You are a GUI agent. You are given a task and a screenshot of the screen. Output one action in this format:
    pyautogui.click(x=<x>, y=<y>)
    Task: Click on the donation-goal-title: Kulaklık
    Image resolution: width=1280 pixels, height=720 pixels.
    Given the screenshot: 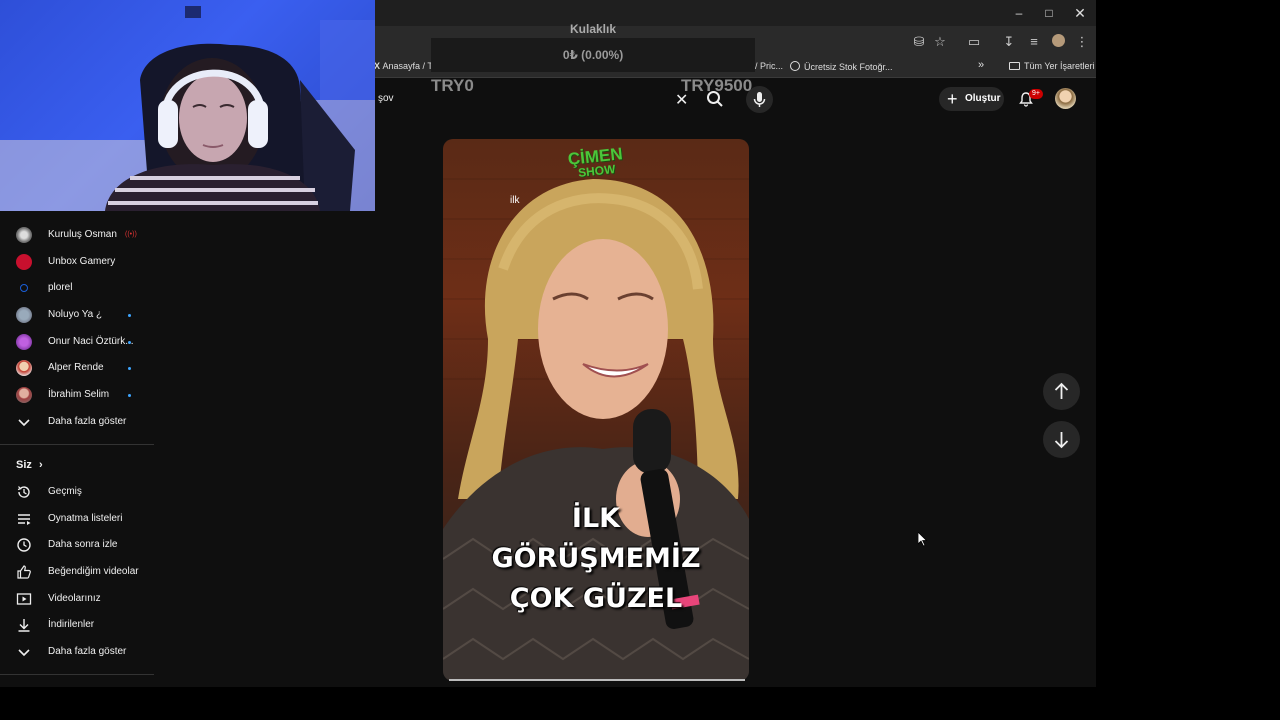 What is the action you would take?
    pyautogui.click(x=593, y=29)
    